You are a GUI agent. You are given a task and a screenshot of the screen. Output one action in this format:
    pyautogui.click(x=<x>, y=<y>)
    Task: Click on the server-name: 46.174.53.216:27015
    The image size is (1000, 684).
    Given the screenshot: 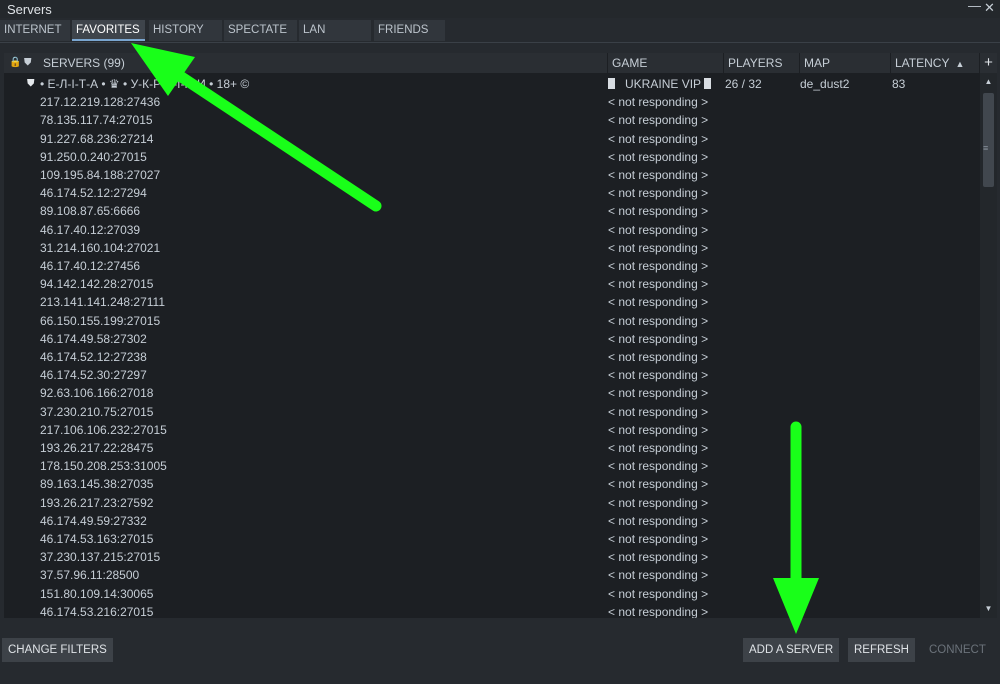 What is the action you would take?
    pyautogui.click(x=97, y=611)
    